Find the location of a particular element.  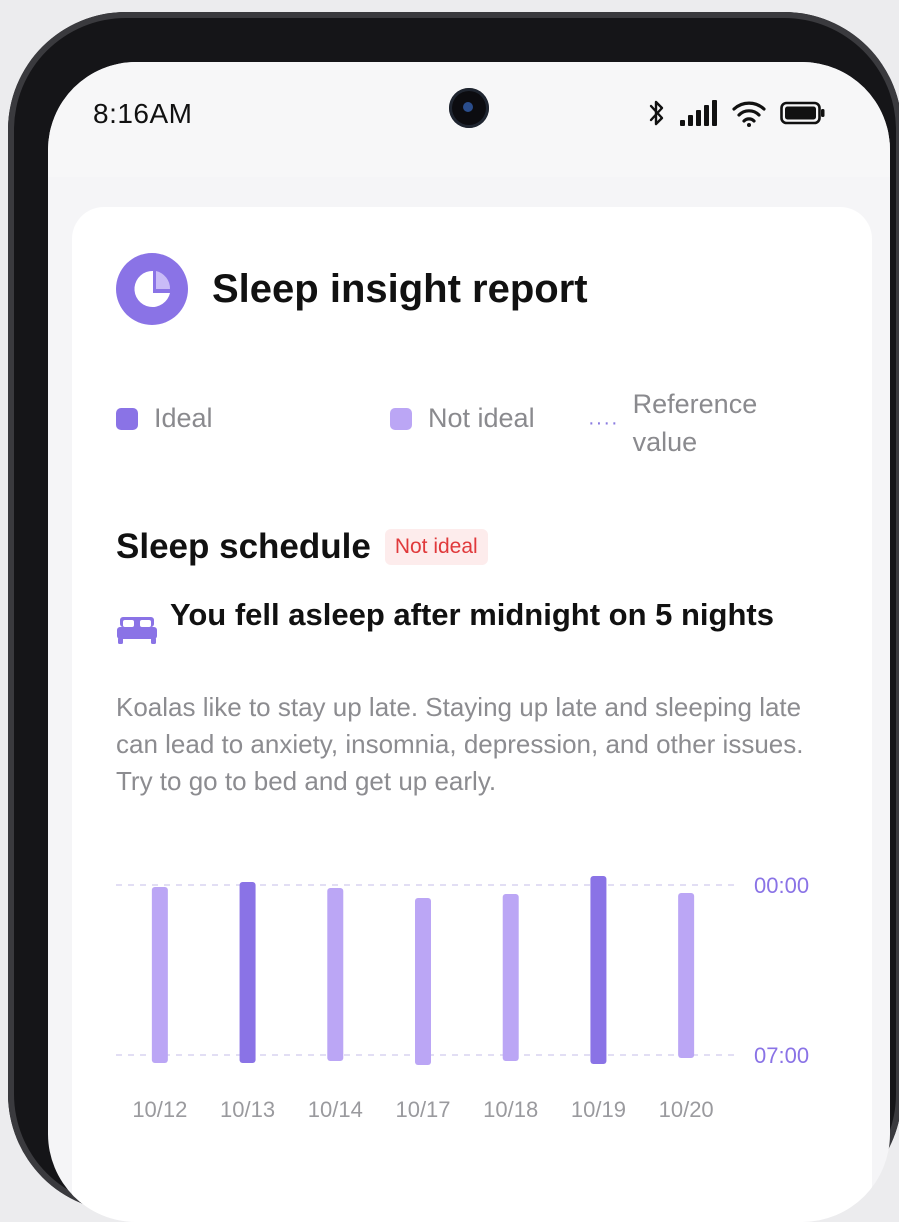

wifi-icon is located at coordinates (749, 113).